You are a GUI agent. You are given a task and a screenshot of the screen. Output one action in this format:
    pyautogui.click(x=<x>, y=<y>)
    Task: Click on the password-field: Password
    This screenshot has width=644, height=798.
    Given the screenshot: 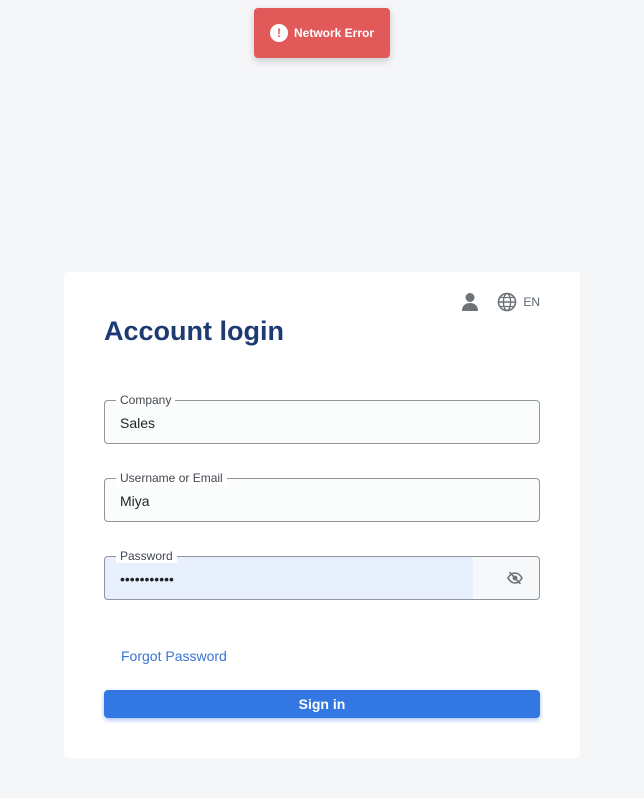 What is the action you would take?
    pyautogui.click(x=322, y=574)
    